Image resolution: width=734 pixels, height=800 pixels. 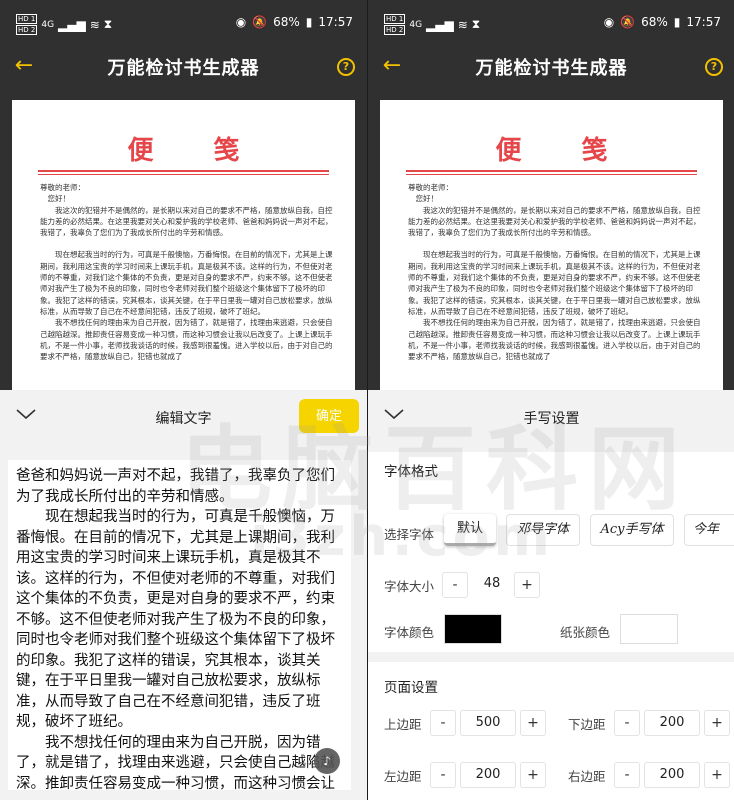 I want to click on bottom-margin-increase-button: +, so click(x=717, y=723).